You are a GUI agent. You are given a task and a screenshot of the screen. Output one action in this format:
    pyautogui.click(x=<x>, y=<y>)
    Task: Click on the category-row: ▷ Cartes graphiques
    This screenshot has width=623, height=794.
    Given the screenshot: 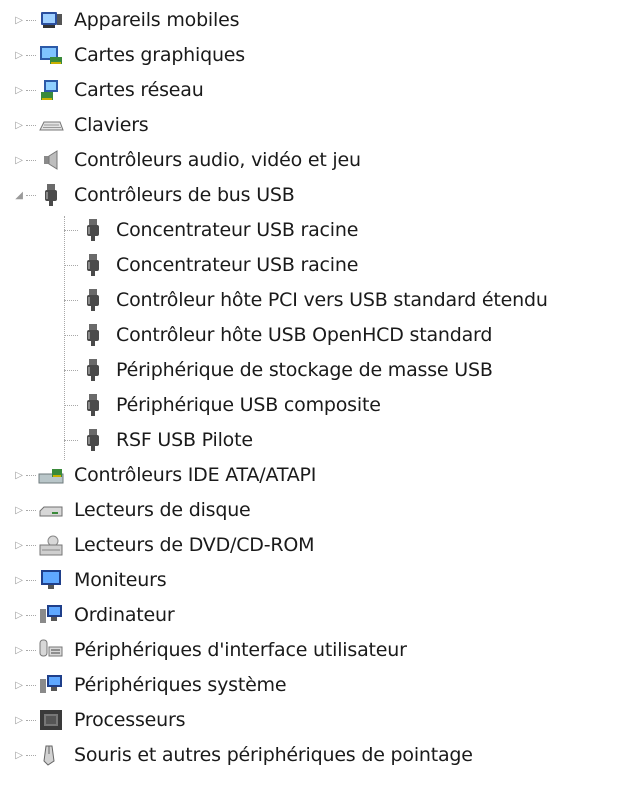 What is the action you would take?
    pyautogui.click(x=122, y=55)
    